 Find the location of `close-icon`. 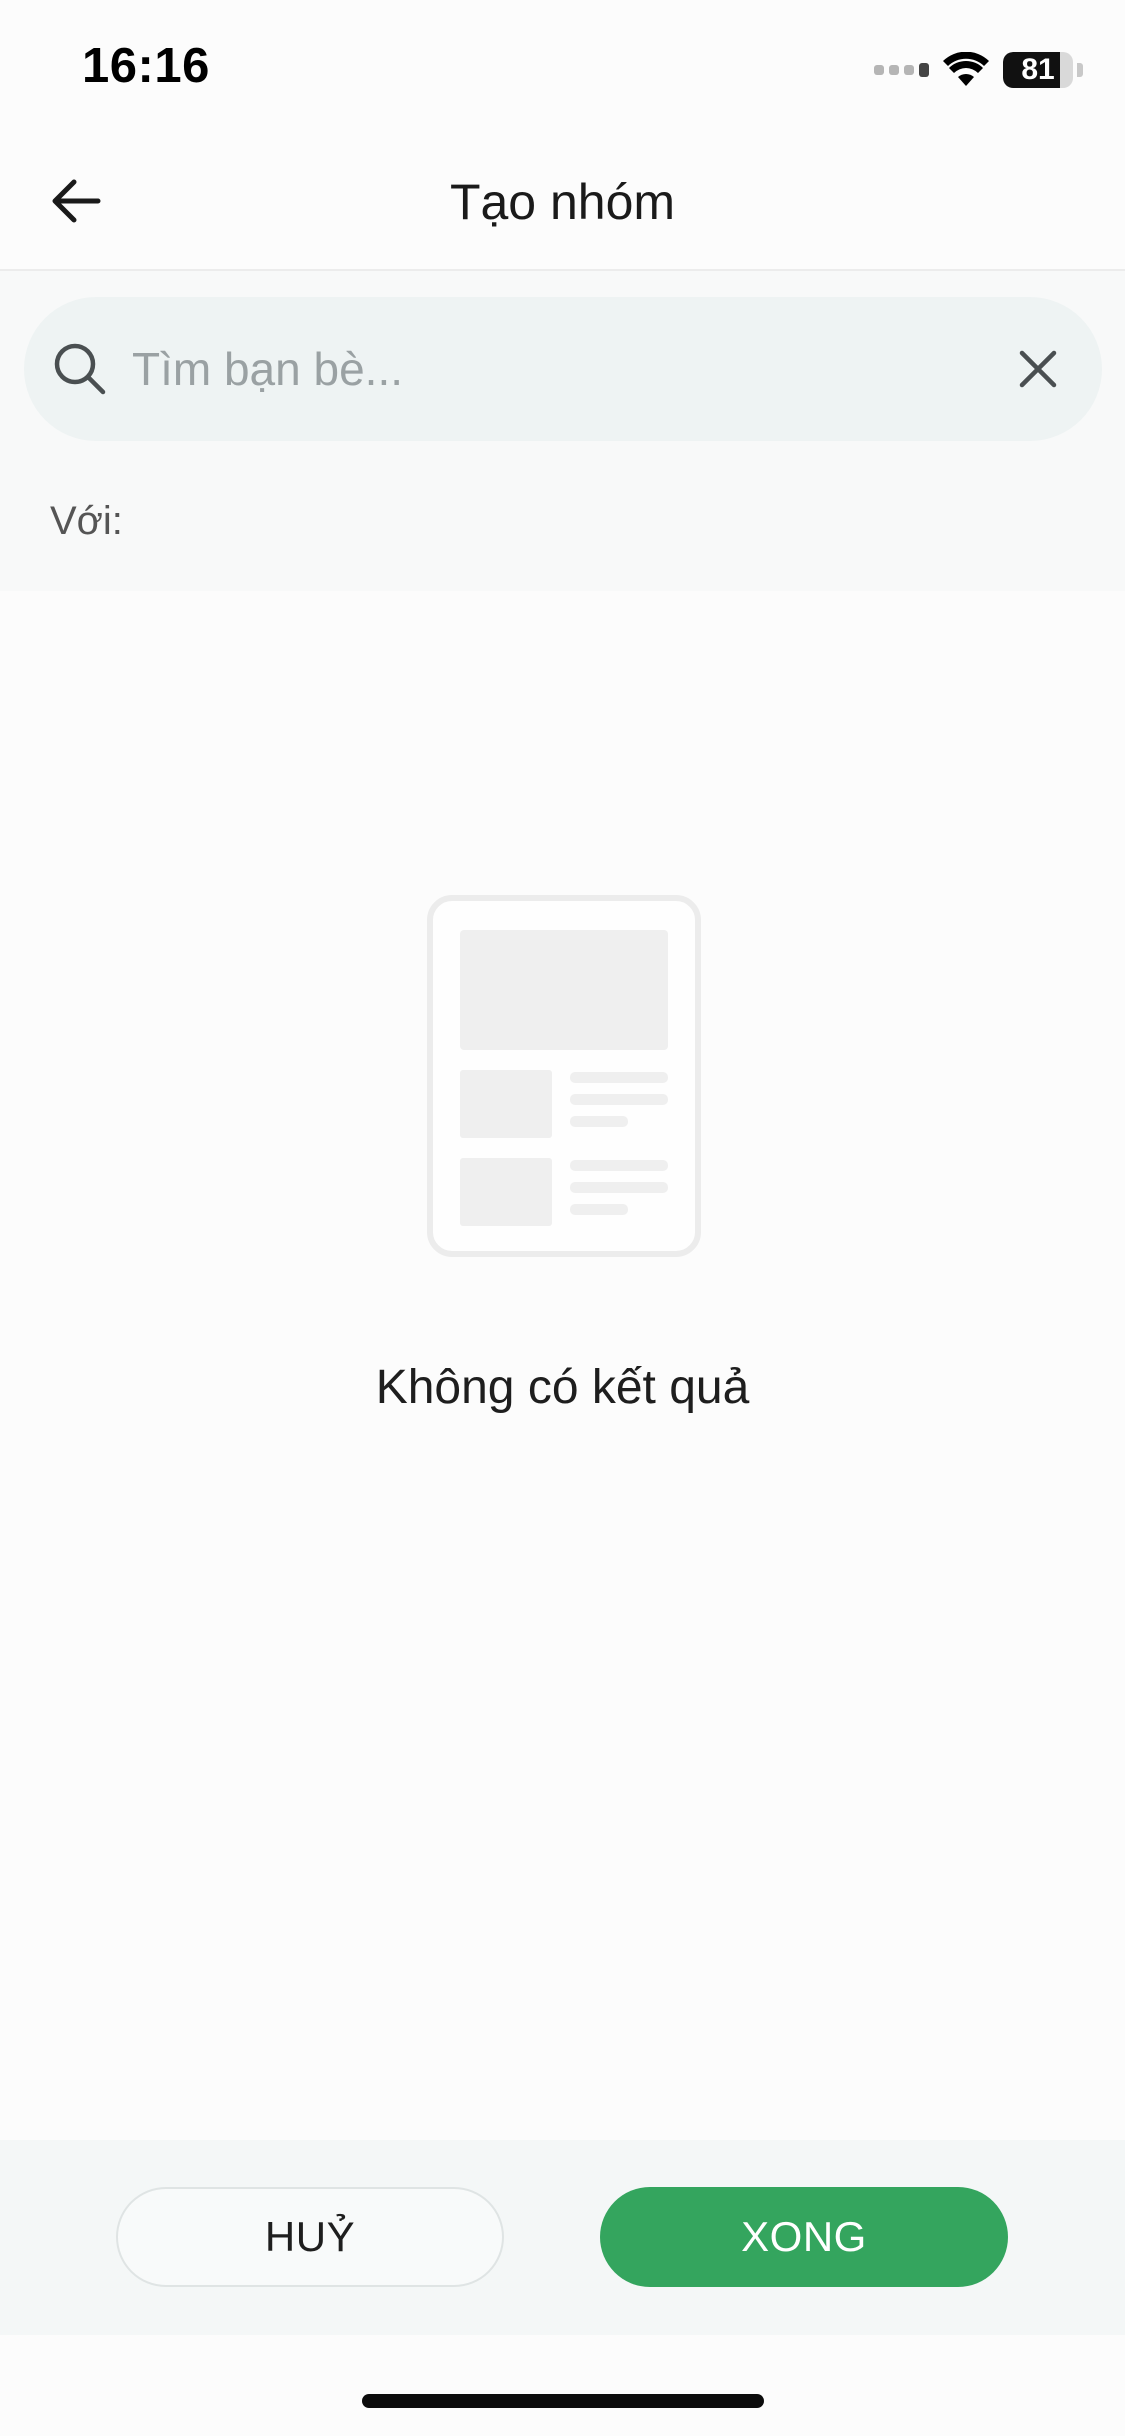

close-icon is located at coordinates (1038, 369).